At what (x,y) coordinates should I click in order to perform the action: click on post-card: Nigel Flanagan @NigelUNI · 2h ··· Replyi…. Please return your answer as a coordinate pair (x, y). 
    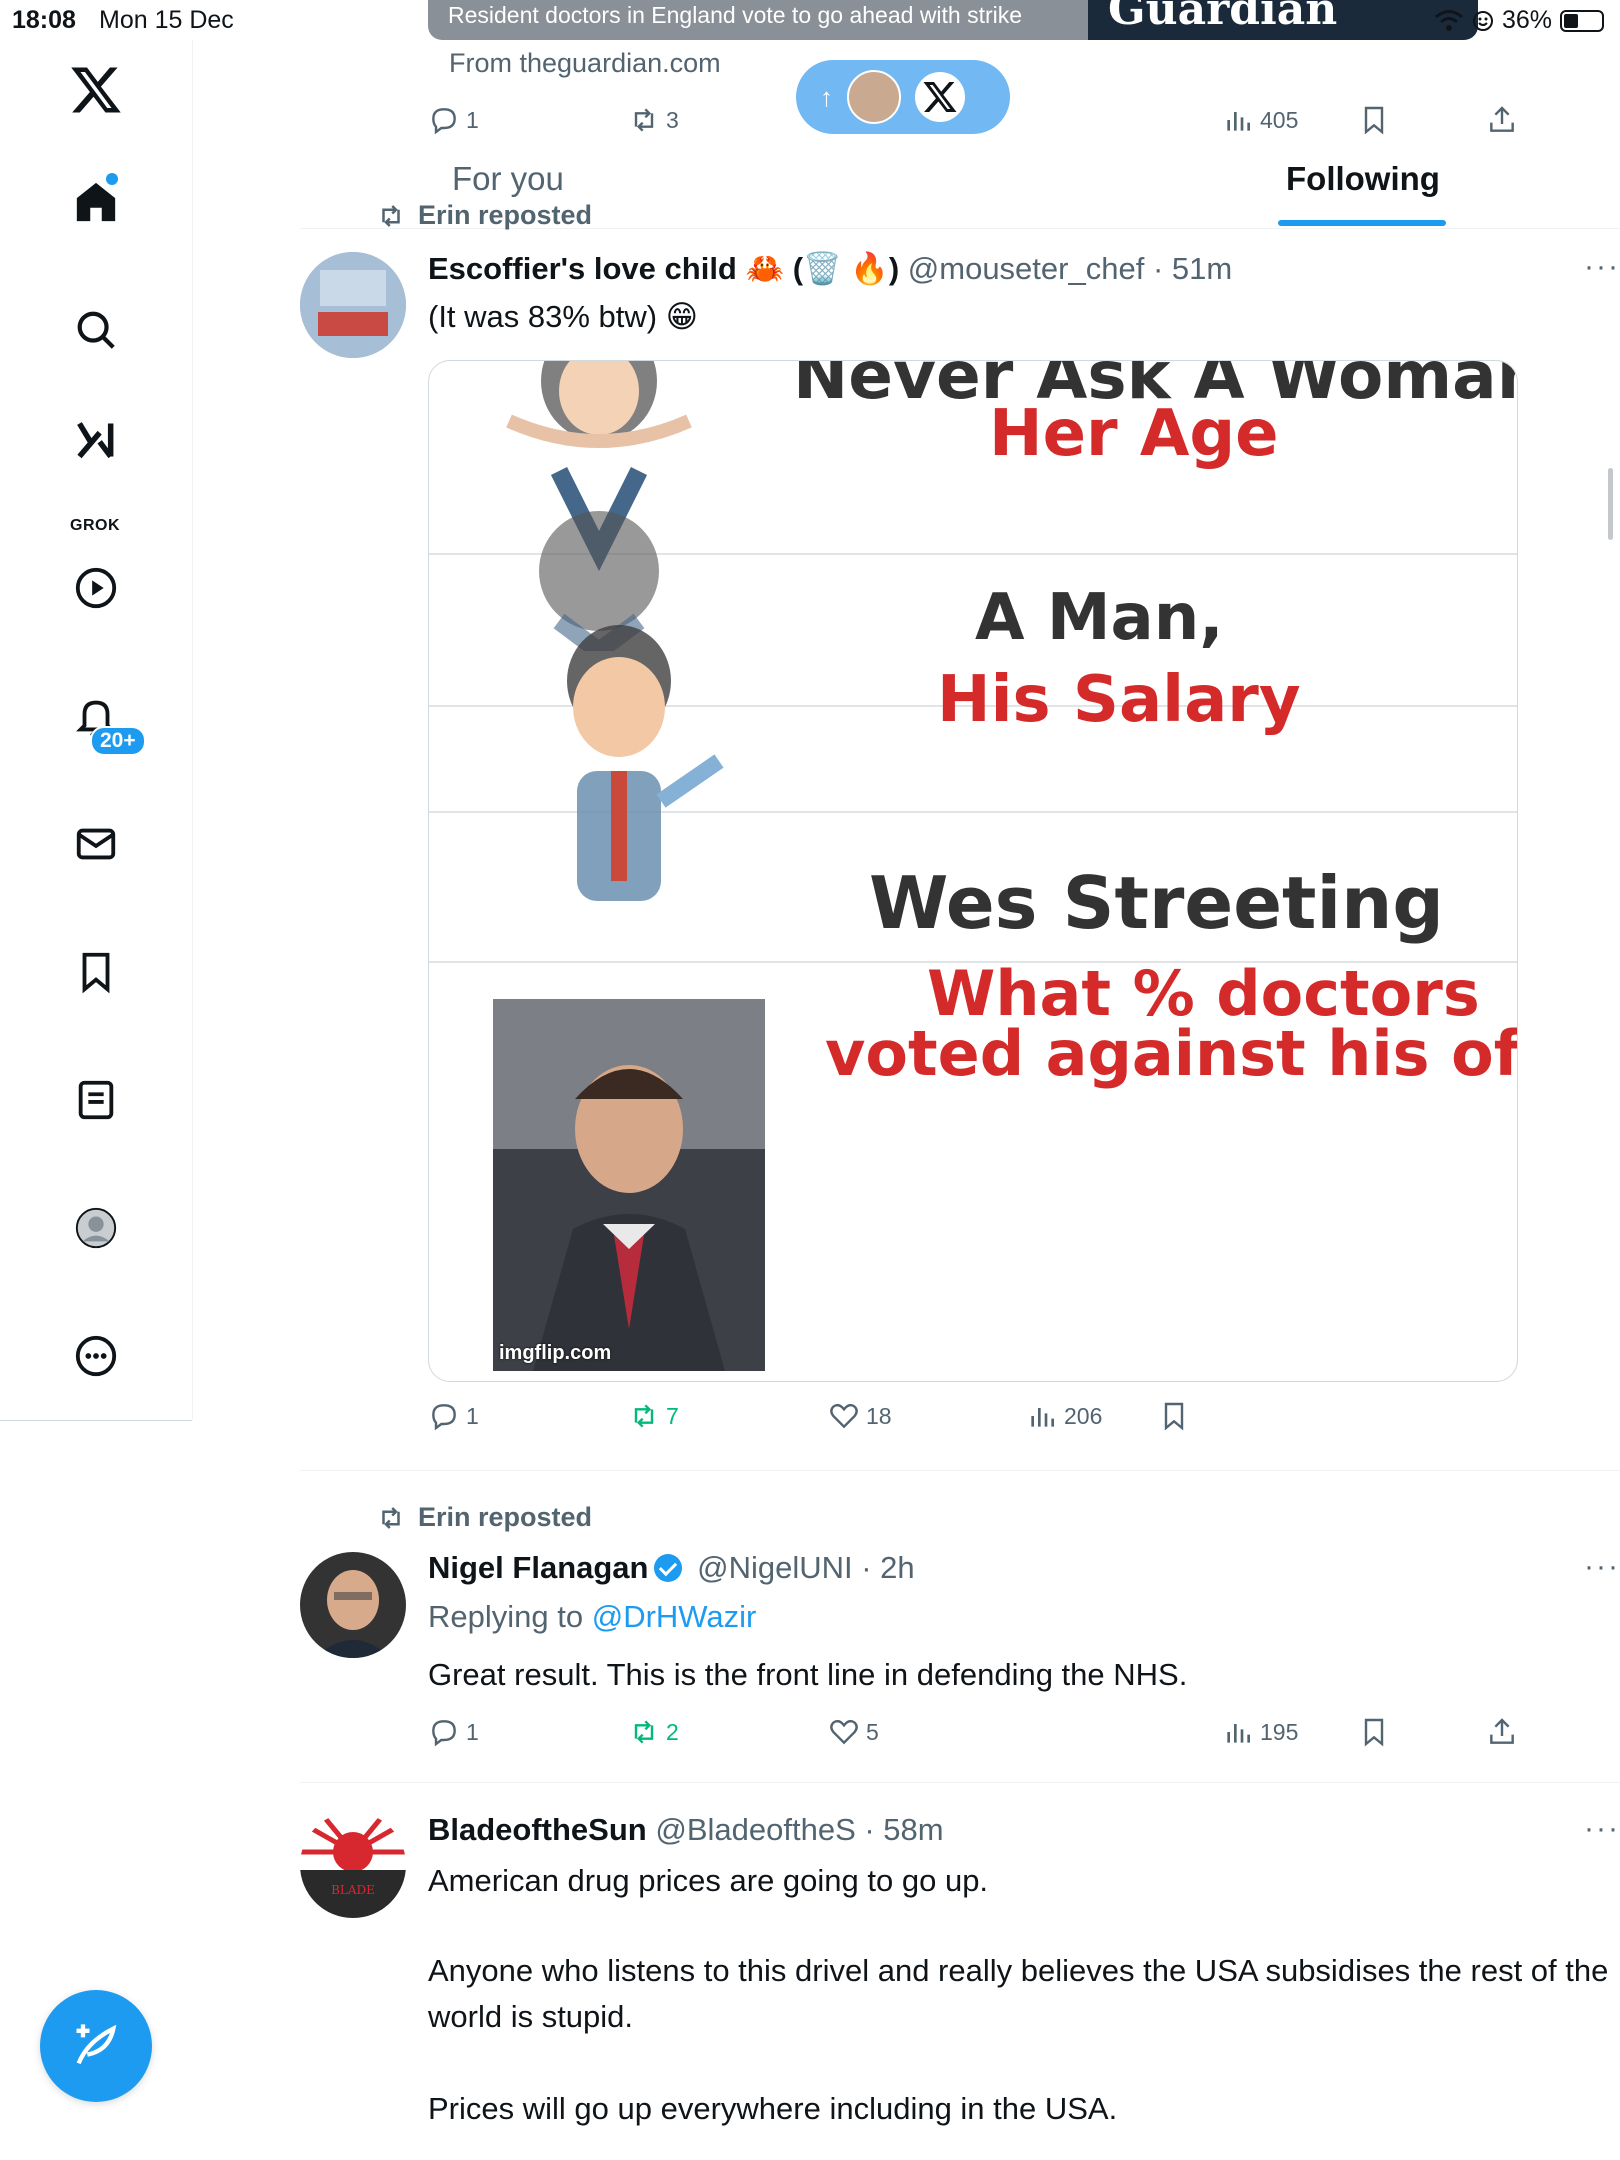
    Looking at the image, I should click on (960, 1645).